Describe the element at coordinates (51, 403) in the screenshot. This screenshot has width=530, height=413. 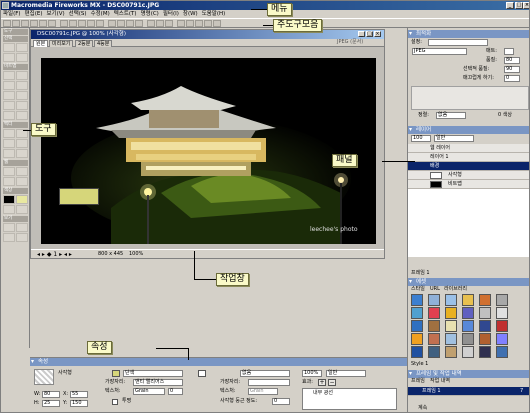
I see `h-input: 25` at that location.